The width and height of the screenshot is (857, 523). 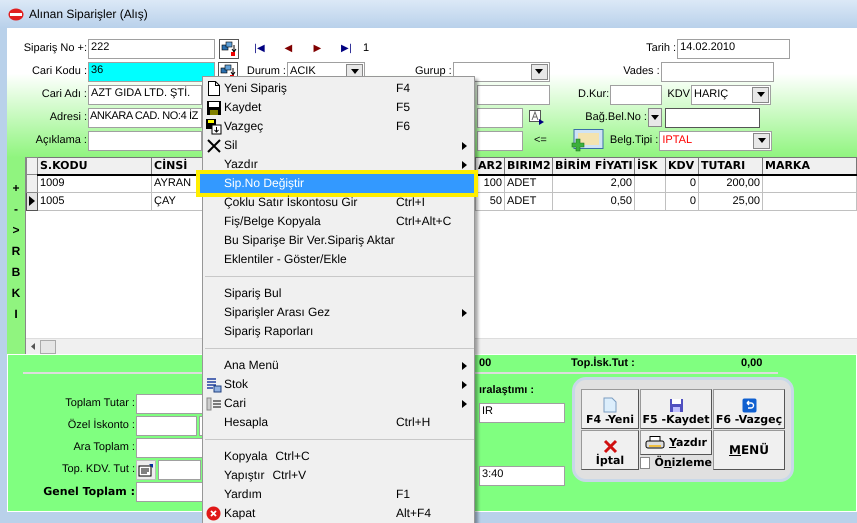 What do you see at coordinates (55, 49) in the screenshot?
I see `field-label: Sipariş No +:` at bounding box center [55, 49].